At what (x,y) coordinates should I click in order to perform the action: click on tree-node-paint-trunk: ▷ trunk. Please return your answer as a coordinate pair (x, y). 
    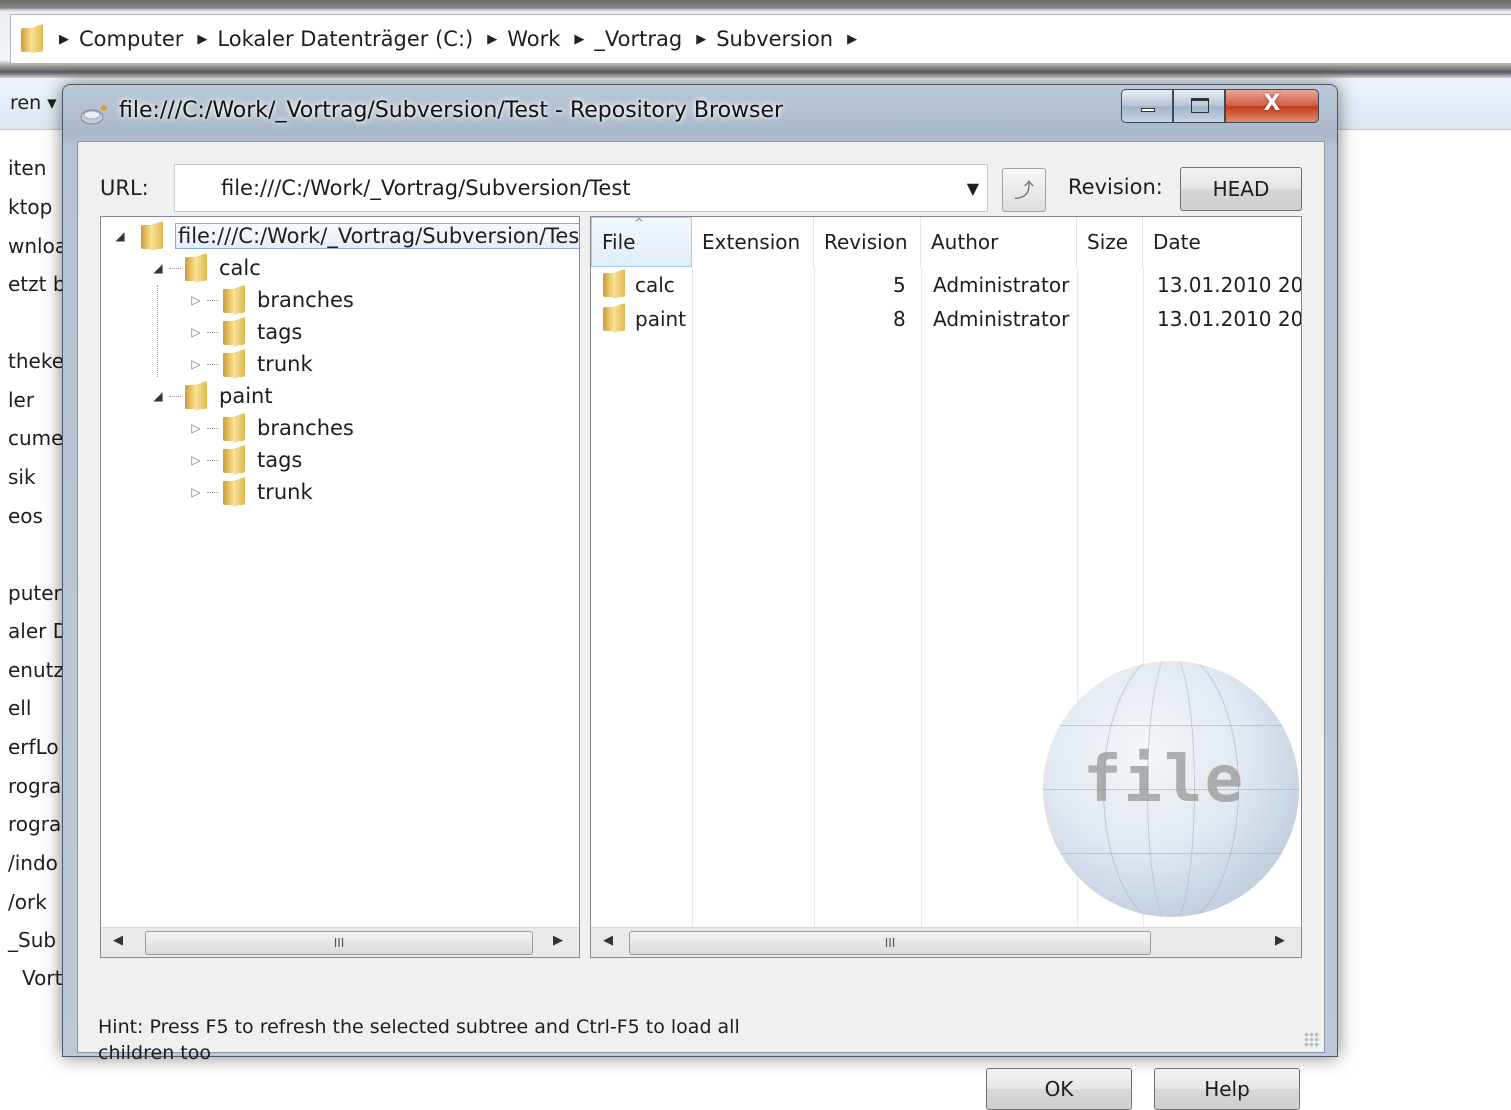
    Looking at the image, I should click on (250, 492).